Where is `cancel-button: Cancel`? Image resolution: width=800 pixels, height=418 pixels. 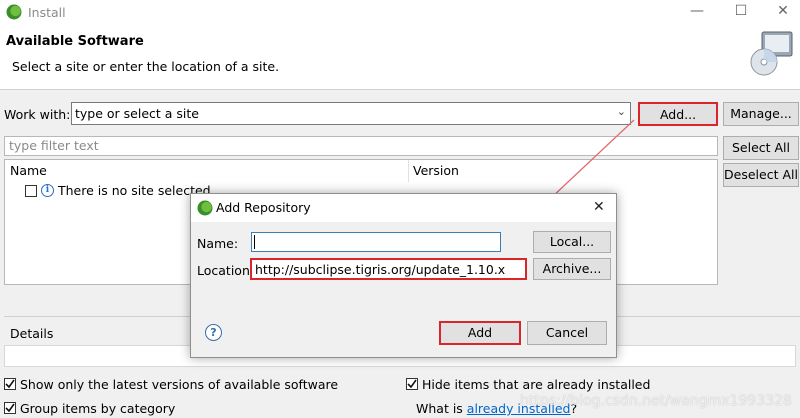
cancel-button: Cancel is located at coordinates (567, 333).